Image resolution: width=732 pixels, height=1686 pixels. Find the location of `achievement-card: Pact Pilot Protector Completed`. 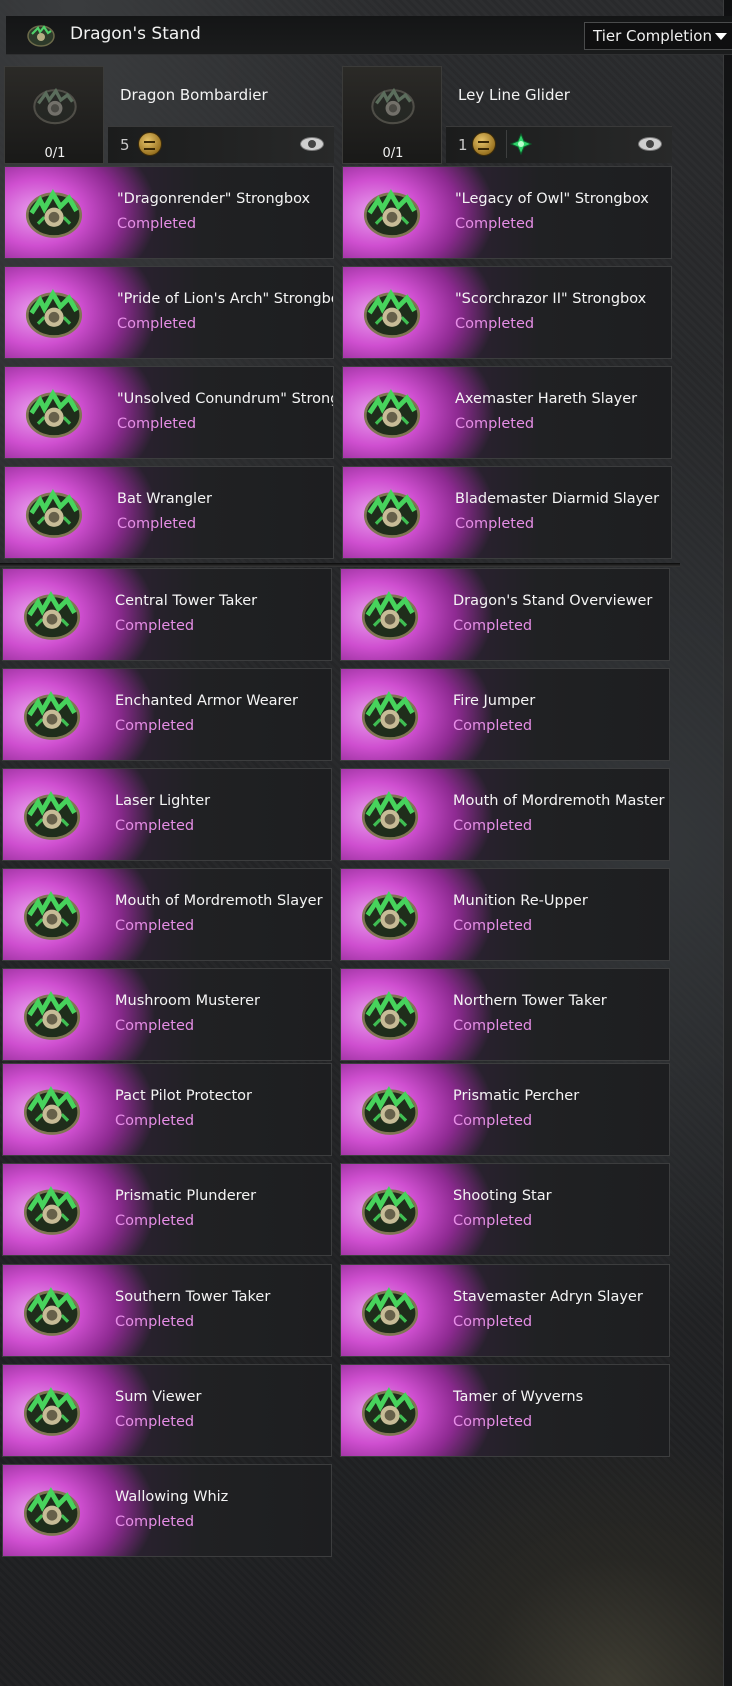

achievement-card: Pact Pilot Protector Completed is located at coordinates (167, 1109).